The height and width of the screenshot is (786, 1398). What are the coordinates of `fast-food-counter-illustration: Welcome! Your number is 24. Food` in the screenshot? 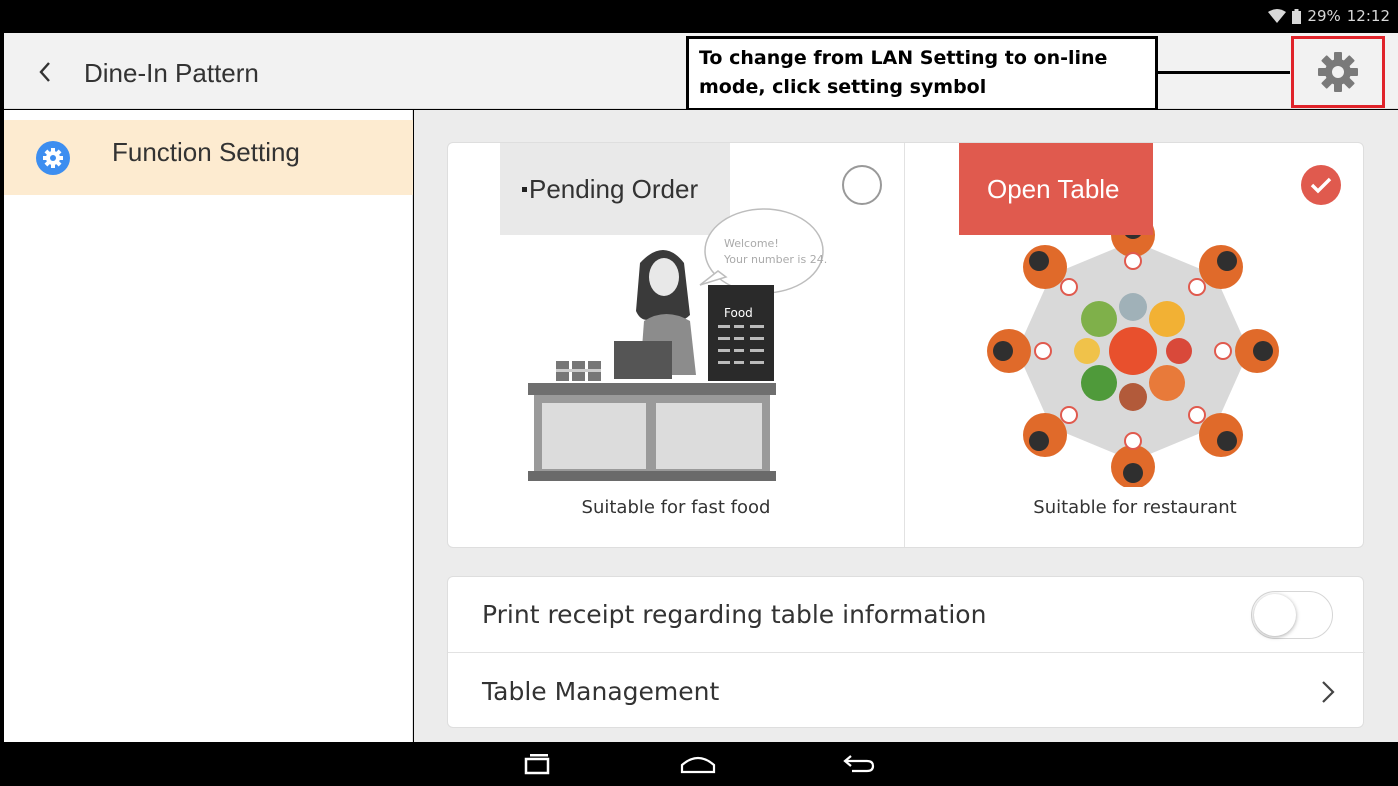 It's located at (677, 344).